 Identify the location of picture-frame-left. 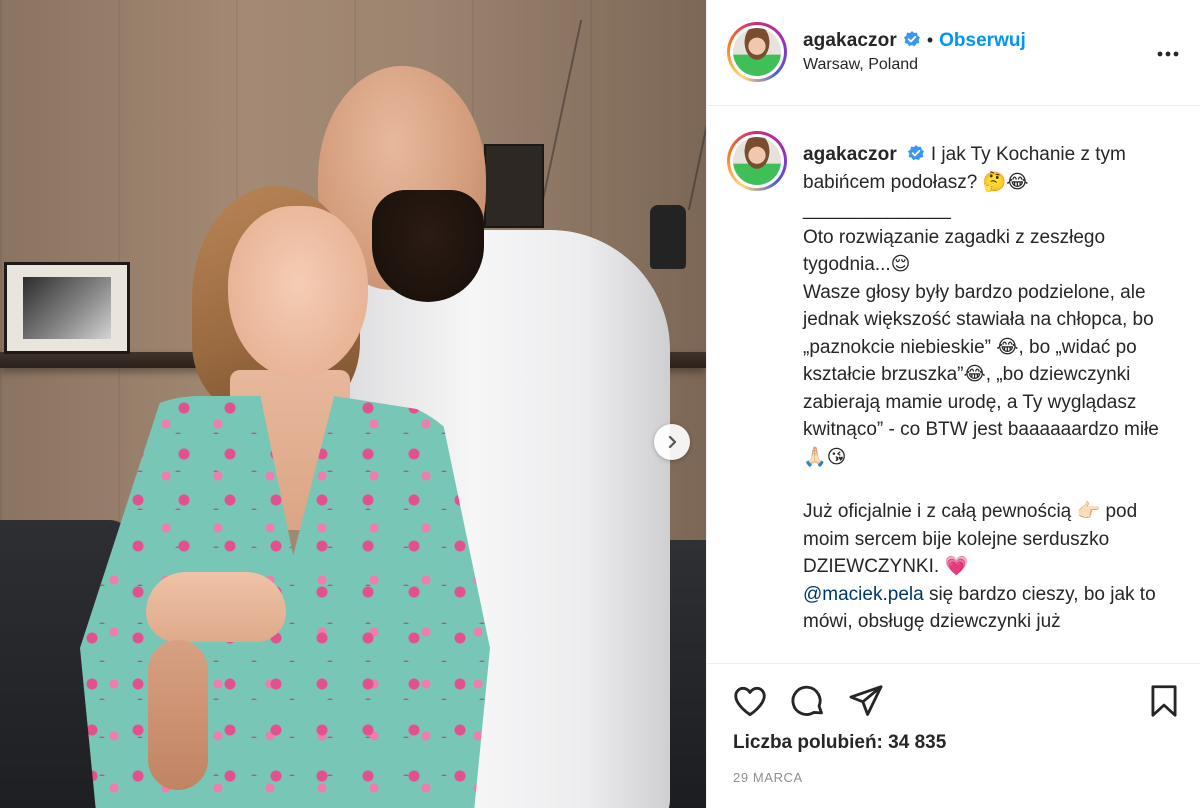
(67, 308).